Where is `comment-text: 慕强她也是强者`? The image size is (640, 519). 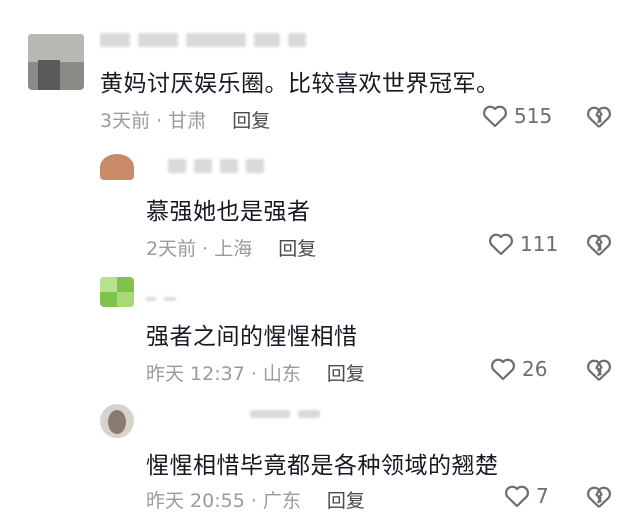 comment-text: 慕强她也是强者 is located at coordinates (228, 212).